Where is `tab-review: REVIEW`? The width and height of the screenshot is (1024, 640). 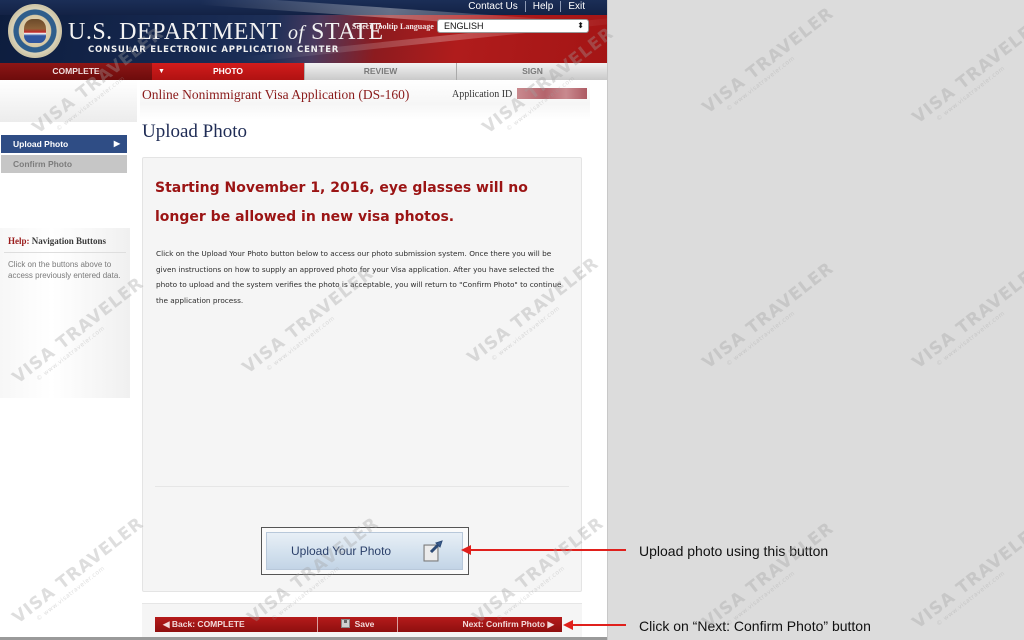 tab-review: REVIEW is located at coordinates (380, 71).